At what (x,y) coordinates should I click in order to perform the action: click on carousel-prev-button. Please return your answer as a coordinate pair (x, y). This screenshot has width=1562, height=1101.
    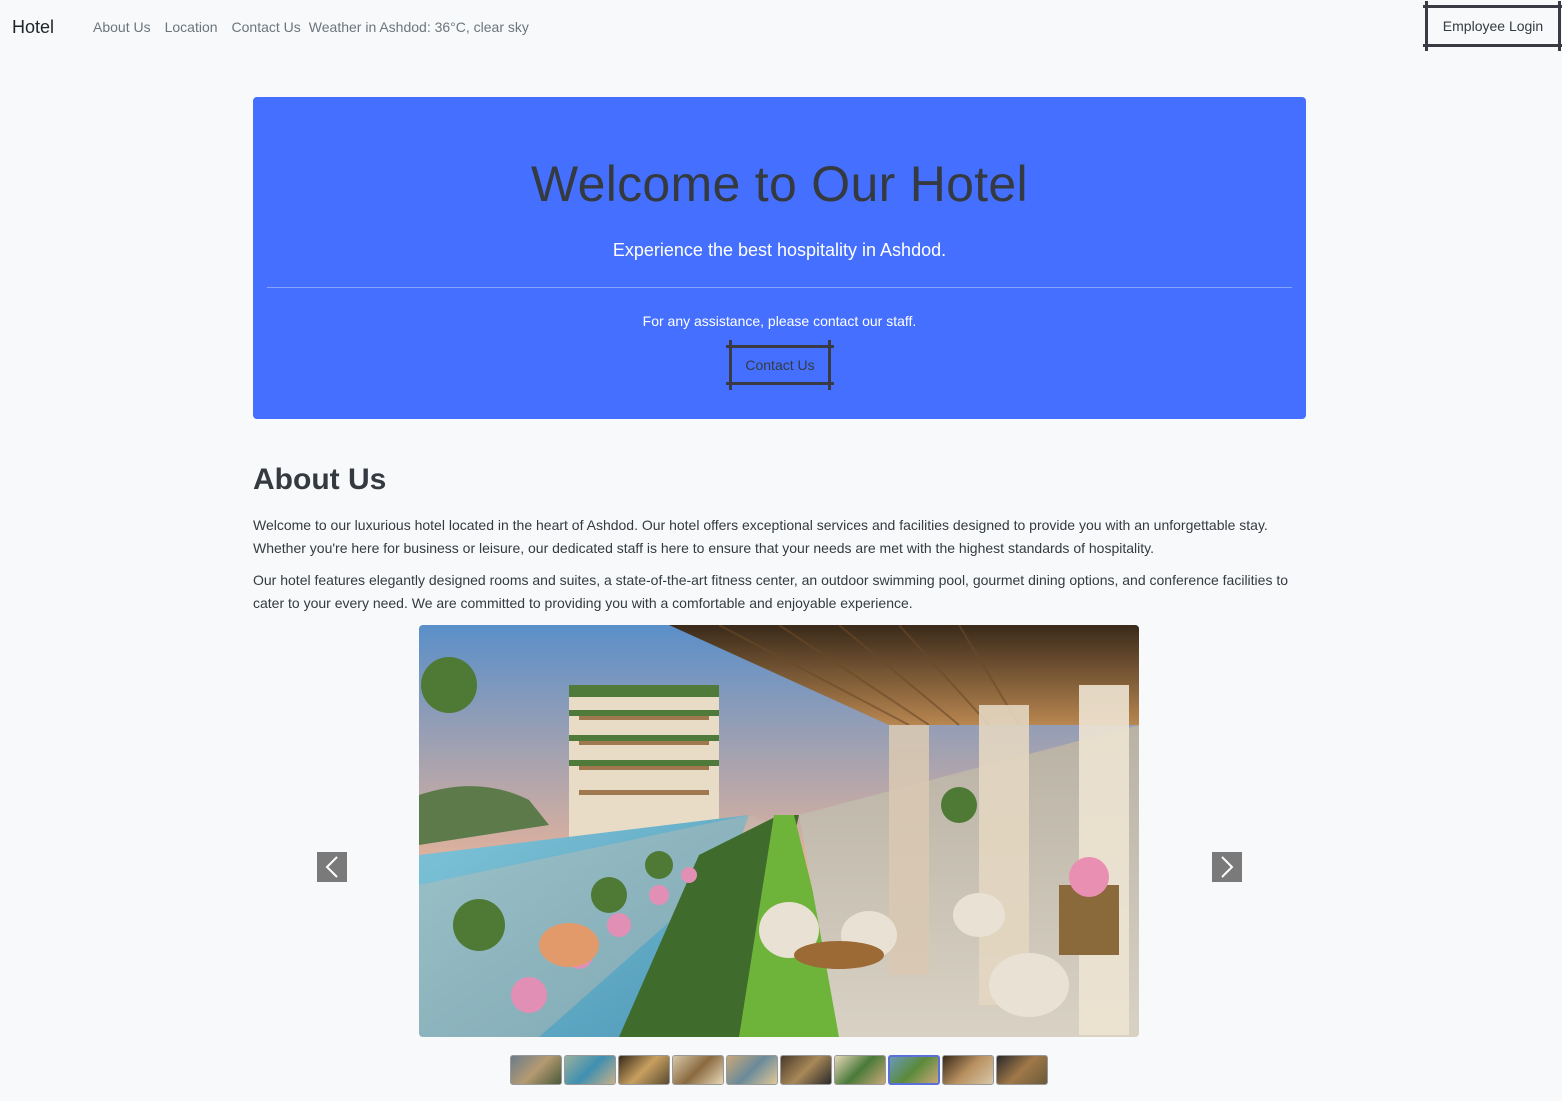
    Looking at the image, I should click on (332, 867).